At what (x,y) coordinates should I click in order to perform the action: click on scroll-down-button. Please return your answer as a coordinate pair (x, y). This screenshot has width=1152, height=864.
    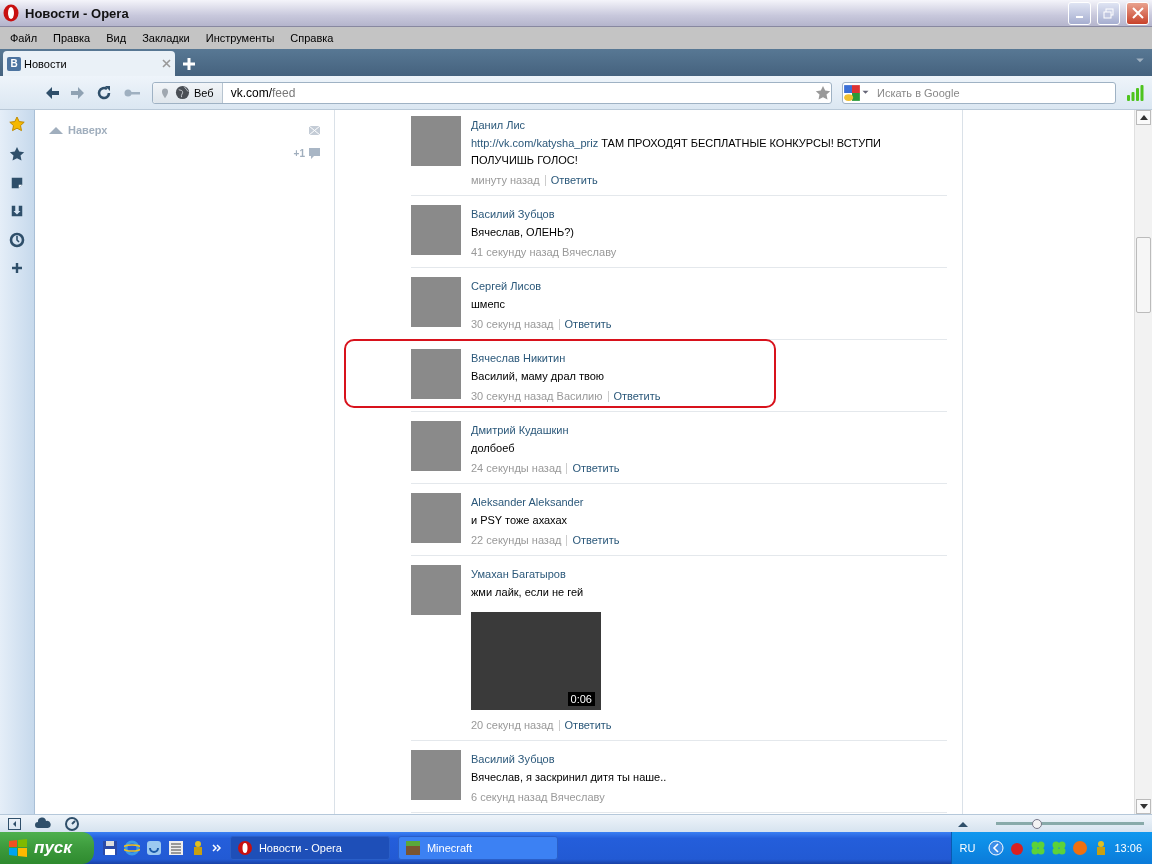
    Looking at the image, I should click on (1143, 806).